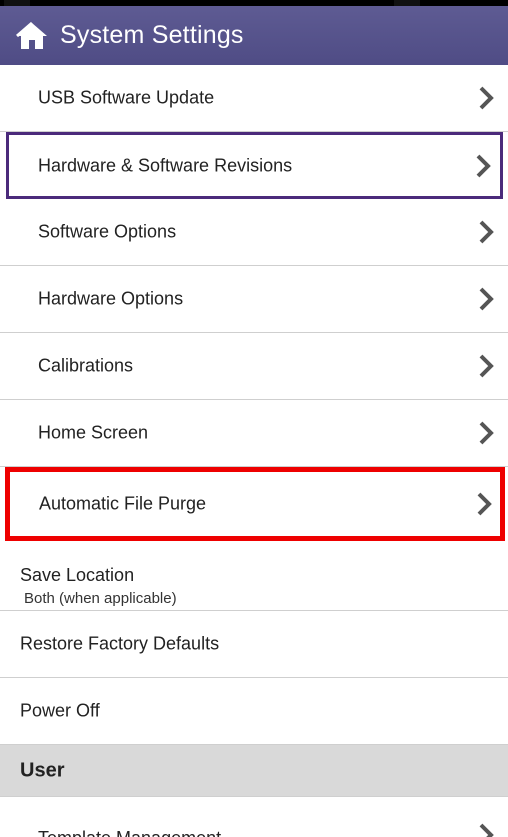  What do you see at coordinates (254, 711) in the screenshot?
I see `menu-item-power-off: Power Off` at bounding box center [254, 711].